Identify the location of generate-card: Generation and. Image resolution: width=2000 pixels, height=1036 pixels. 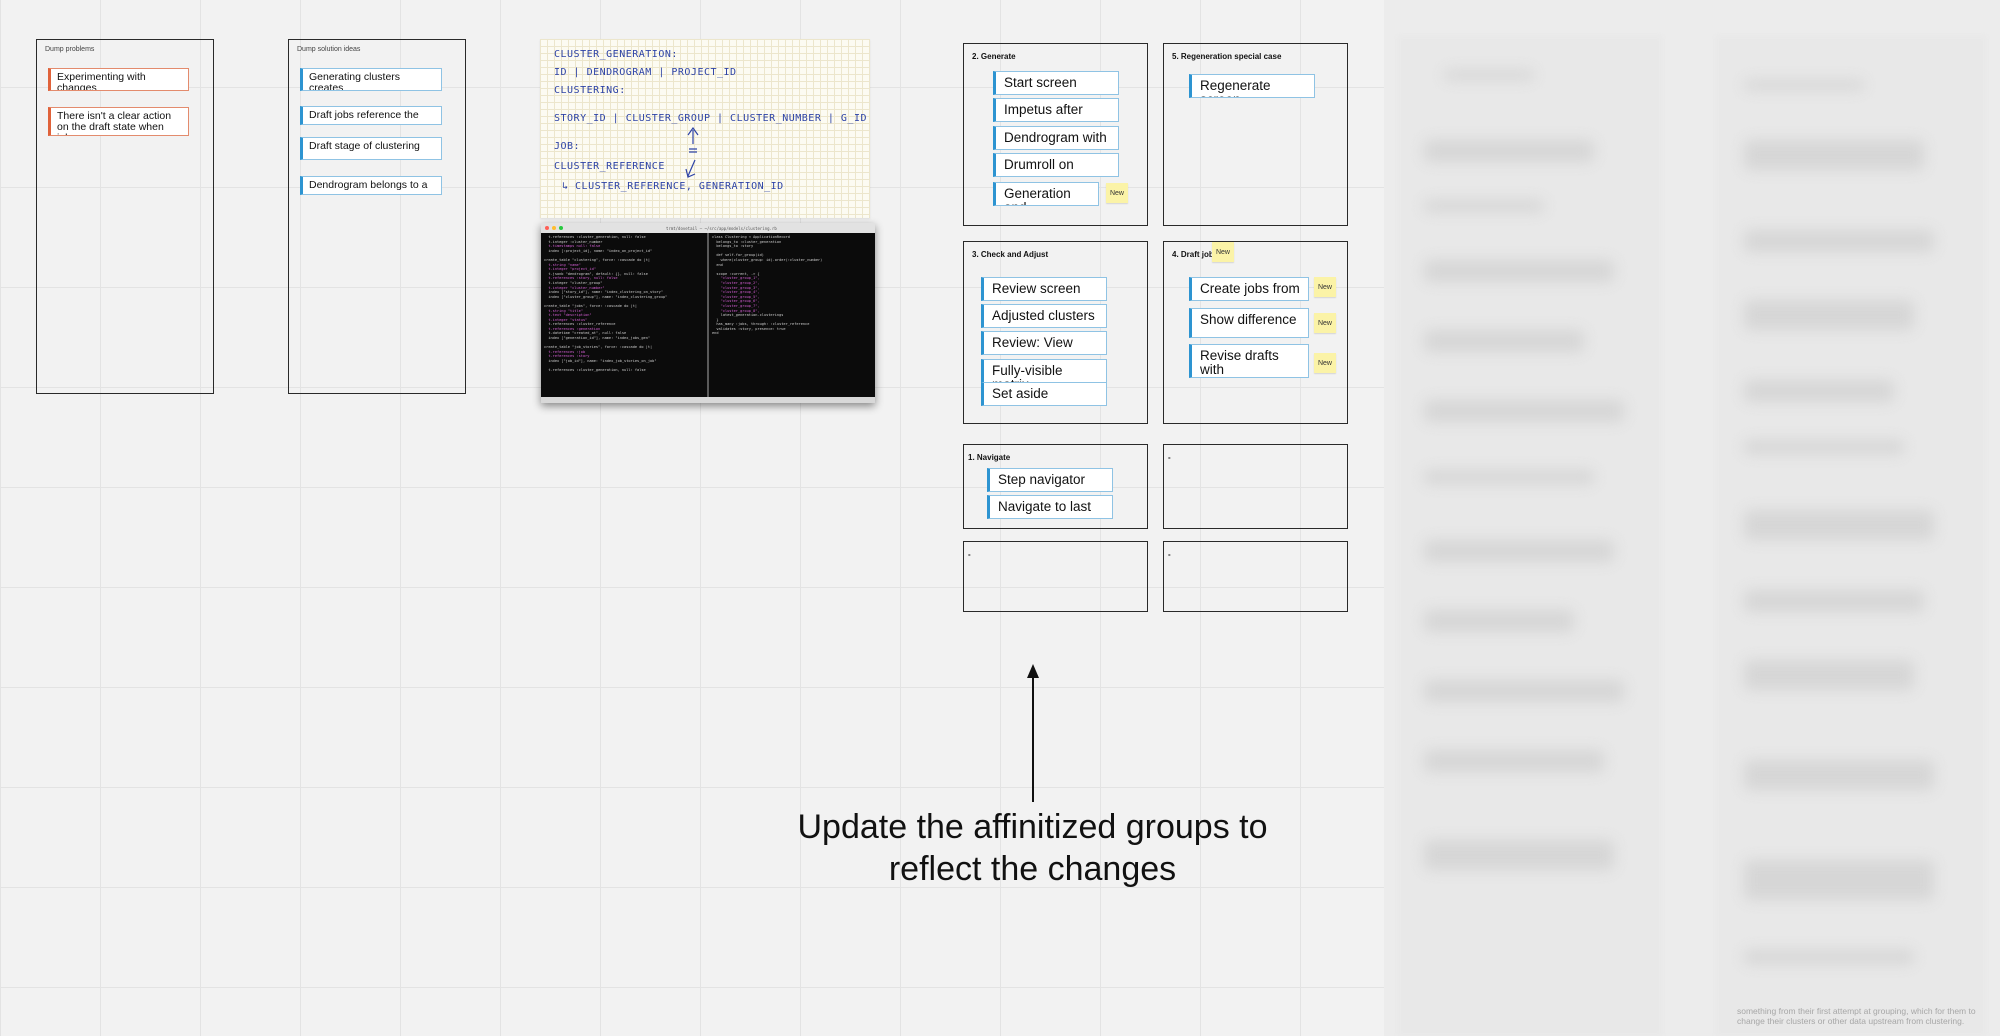
(1046, 194).